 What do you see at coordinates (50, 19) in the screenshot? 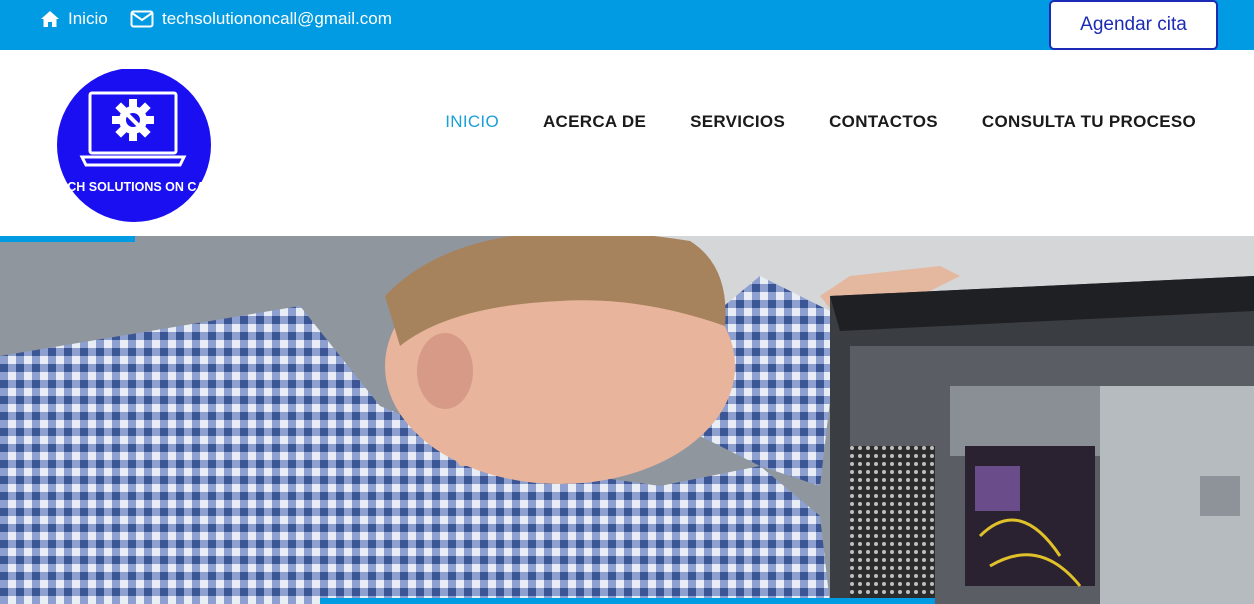
I see `home-icon` at bounding box center [50, 19].